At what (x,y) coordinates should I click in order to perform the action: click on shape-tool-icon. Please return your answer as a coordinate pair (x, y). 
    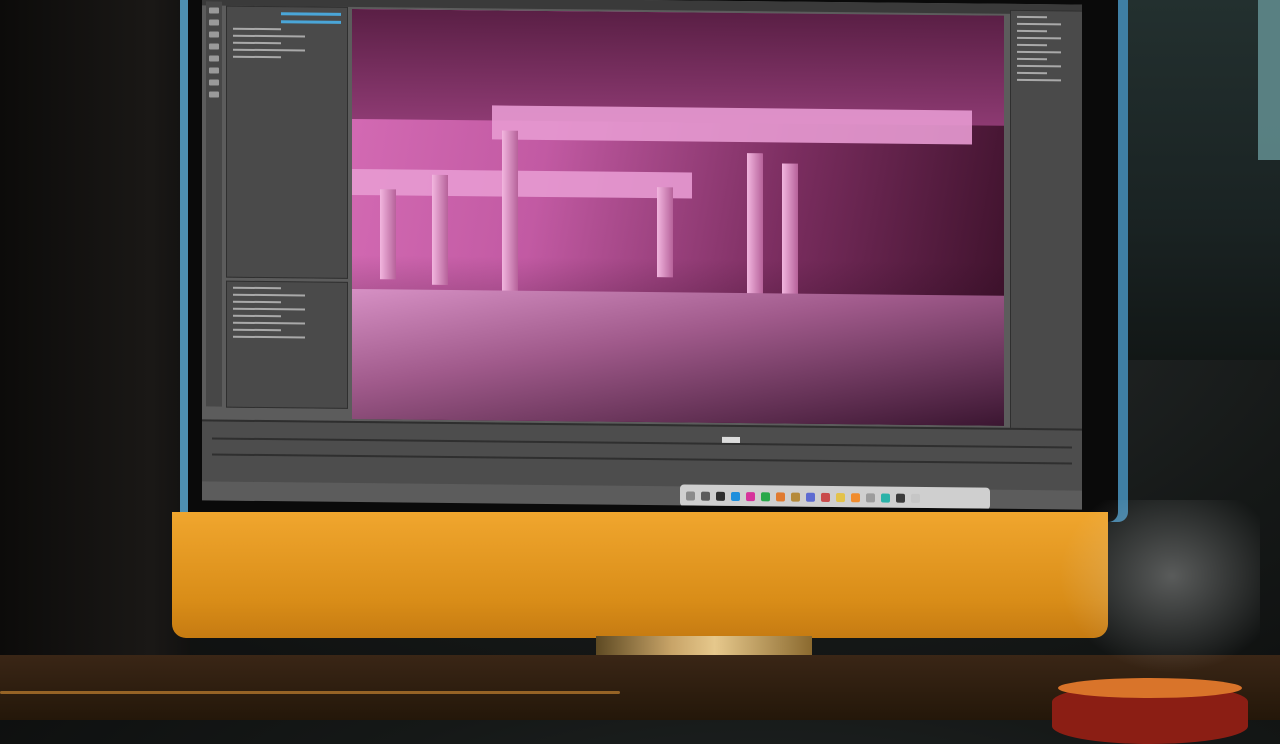
    Looking at the image, I should click on (214, 94).